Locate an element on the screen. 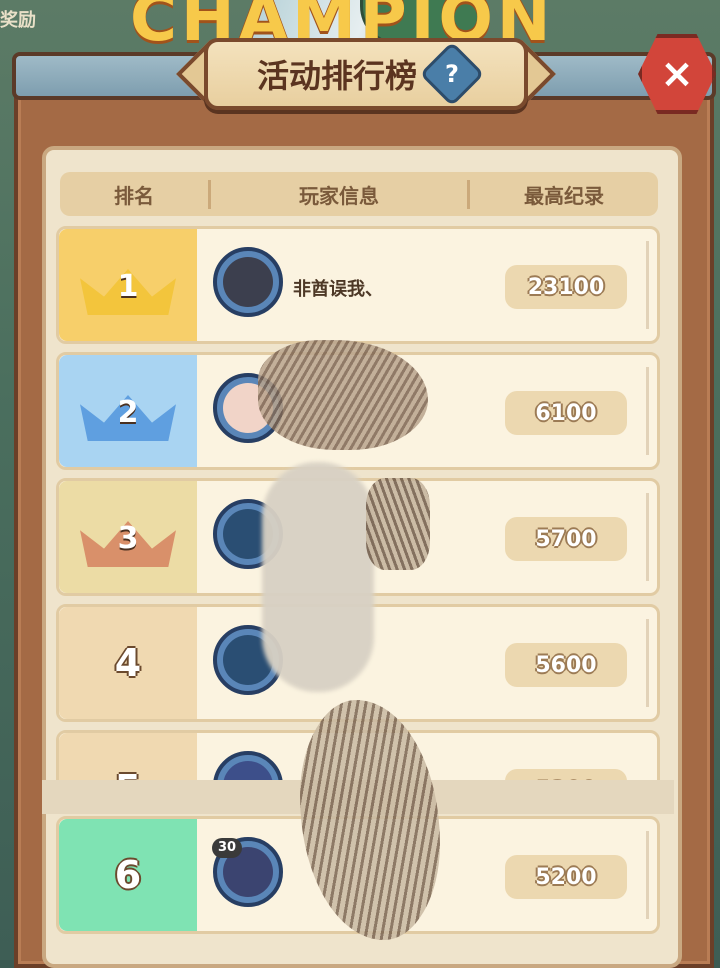 This screenshot has height=968, width=720. question-icon: ? is located at coordinates (452, 73).